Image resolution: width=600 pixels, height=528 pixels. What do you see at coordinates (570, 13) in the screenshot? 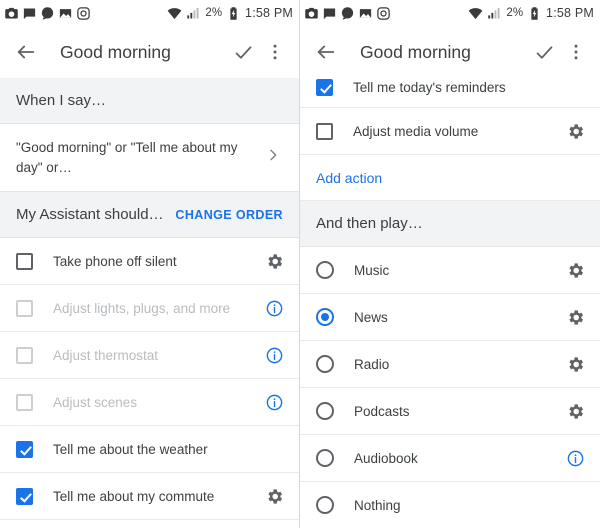
I see `status-clock: 1:58 PM` at bounding box center [570, 13].